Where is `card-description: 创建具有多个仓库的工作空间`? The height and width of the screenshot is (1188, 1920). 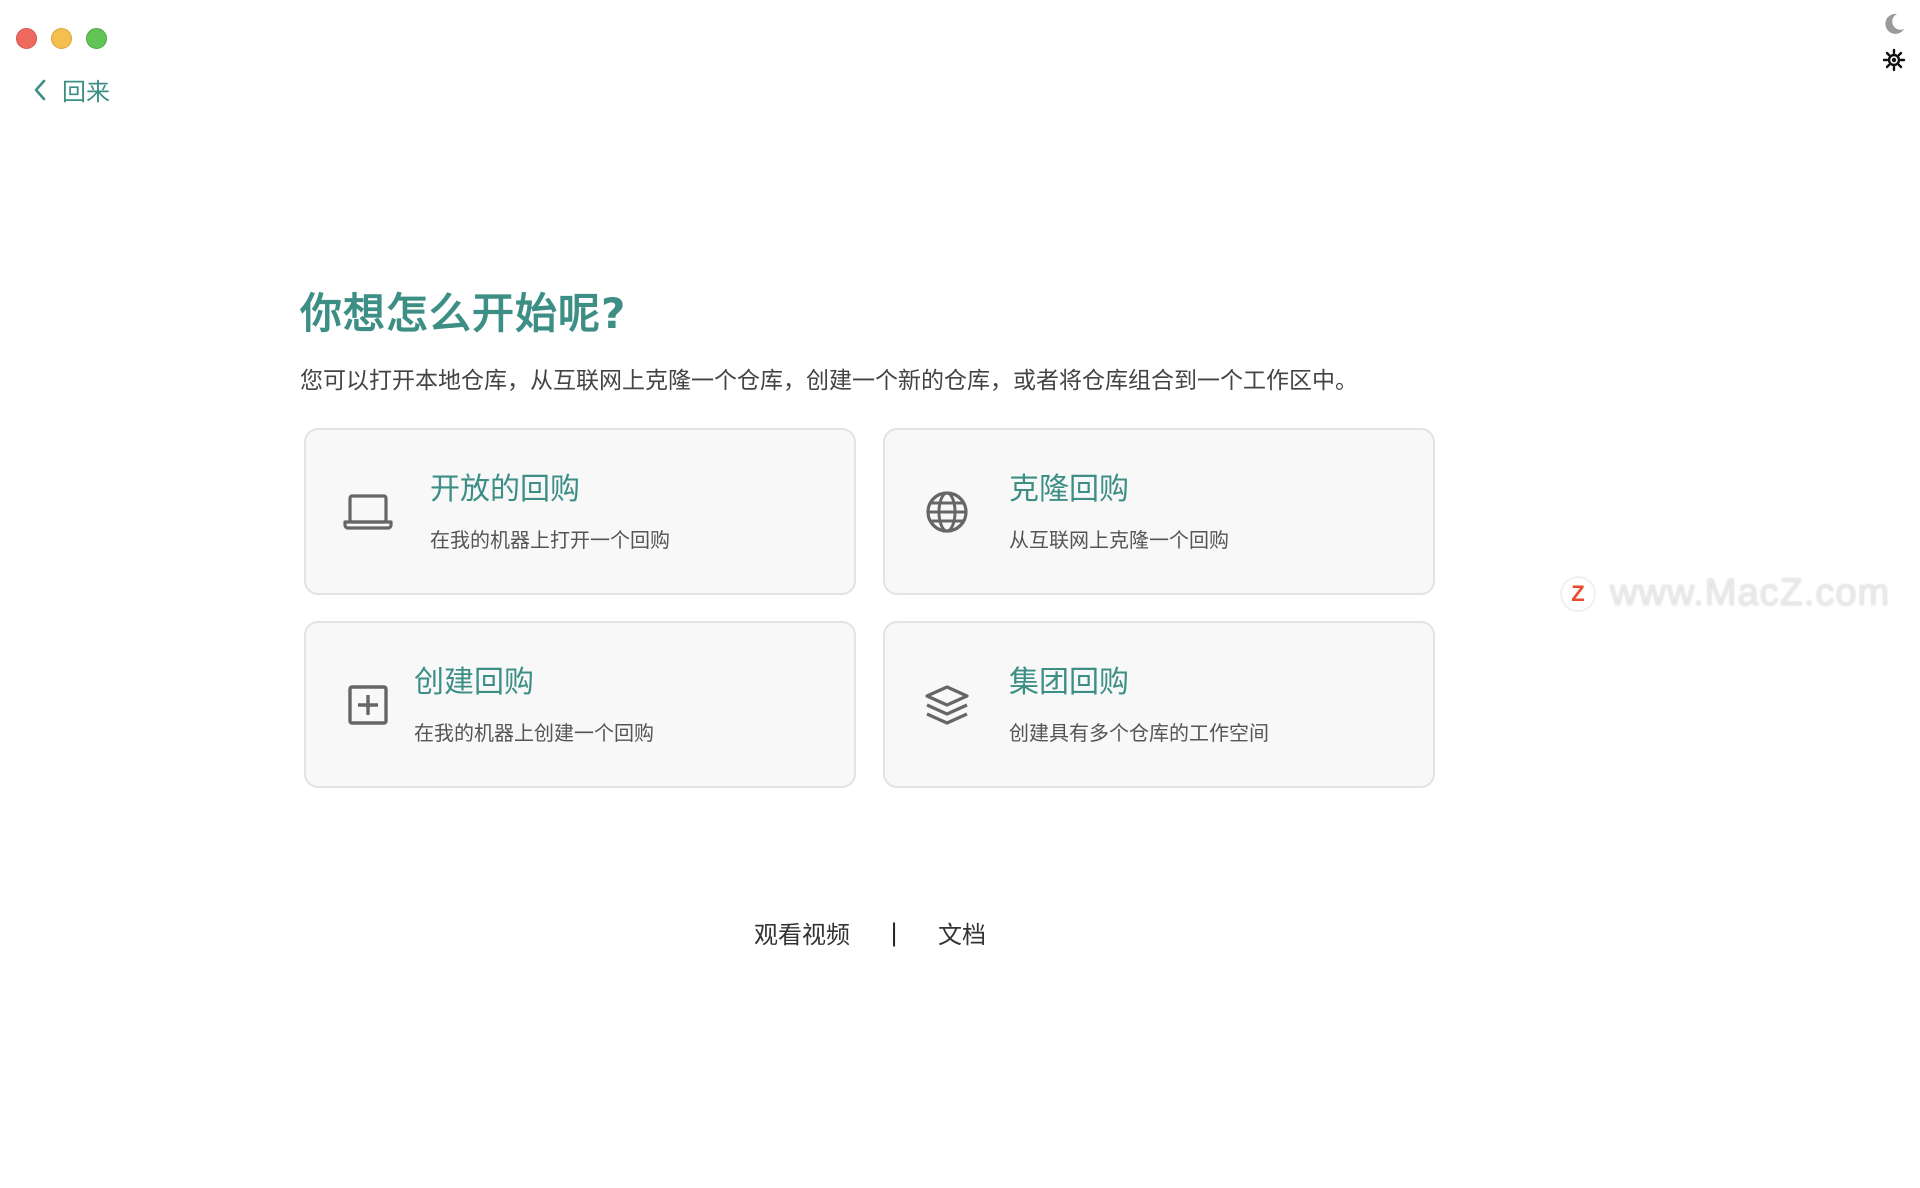 card-description: 创建具有多个仓库的工作空间 is located at coordinates (1139, 733).